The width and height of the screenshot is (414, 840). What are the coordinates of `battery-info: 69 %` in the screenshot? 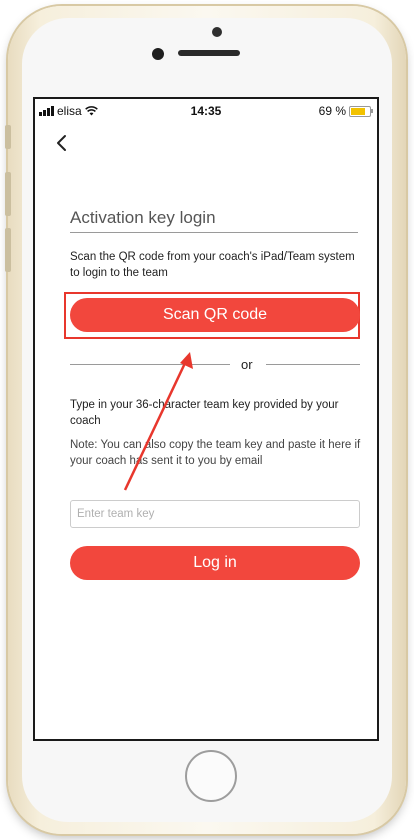 It's located at (345, 111).